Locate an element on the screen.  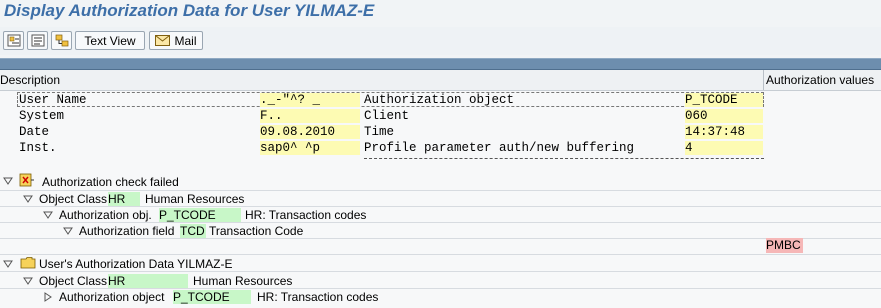
inst-label: Inst. is located at coordinates (38, 148).